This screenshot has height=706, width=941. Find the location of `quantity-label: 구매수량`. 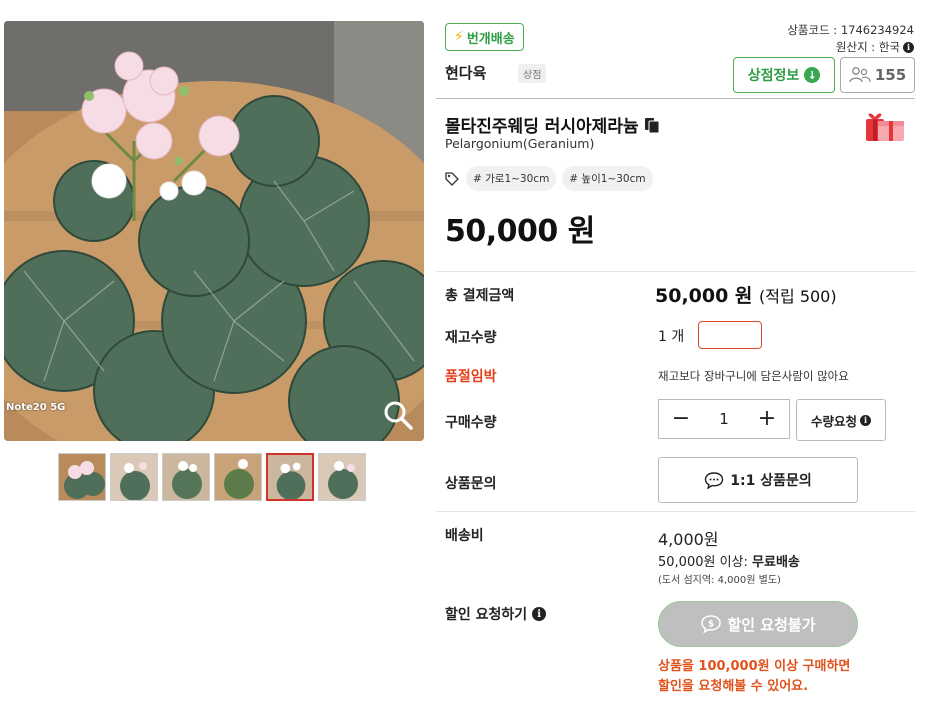

quantity-label: 구매수량 is located at coordinates (471, 423).